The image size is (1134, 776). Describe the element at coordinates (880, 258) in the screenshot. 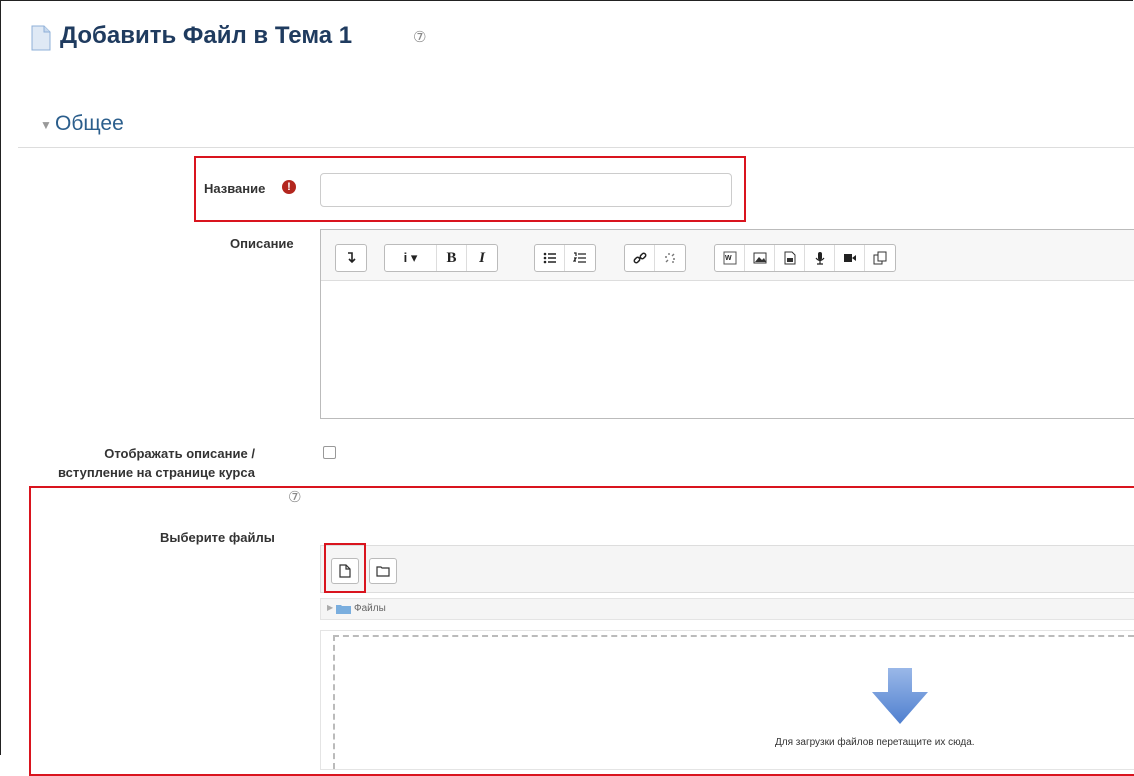

I see `copy-icon` at that location.